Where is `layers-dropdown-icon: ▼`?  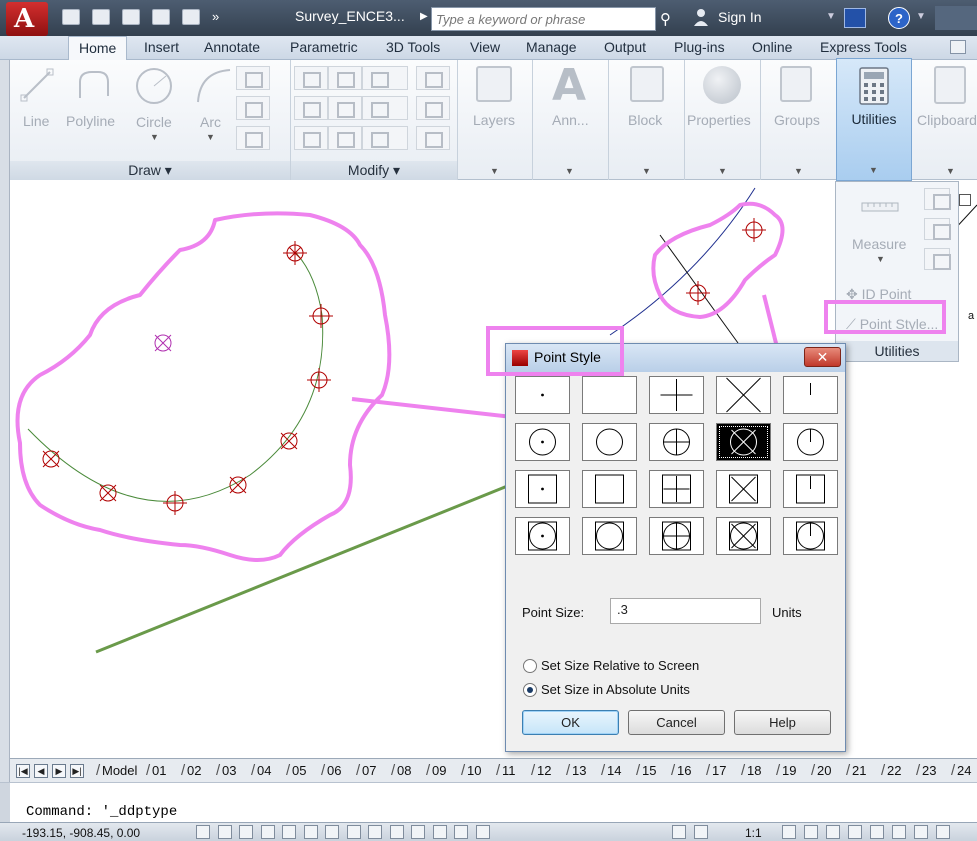 layers-dropdown-icon: ▼ is located at coordinates (494, 171).